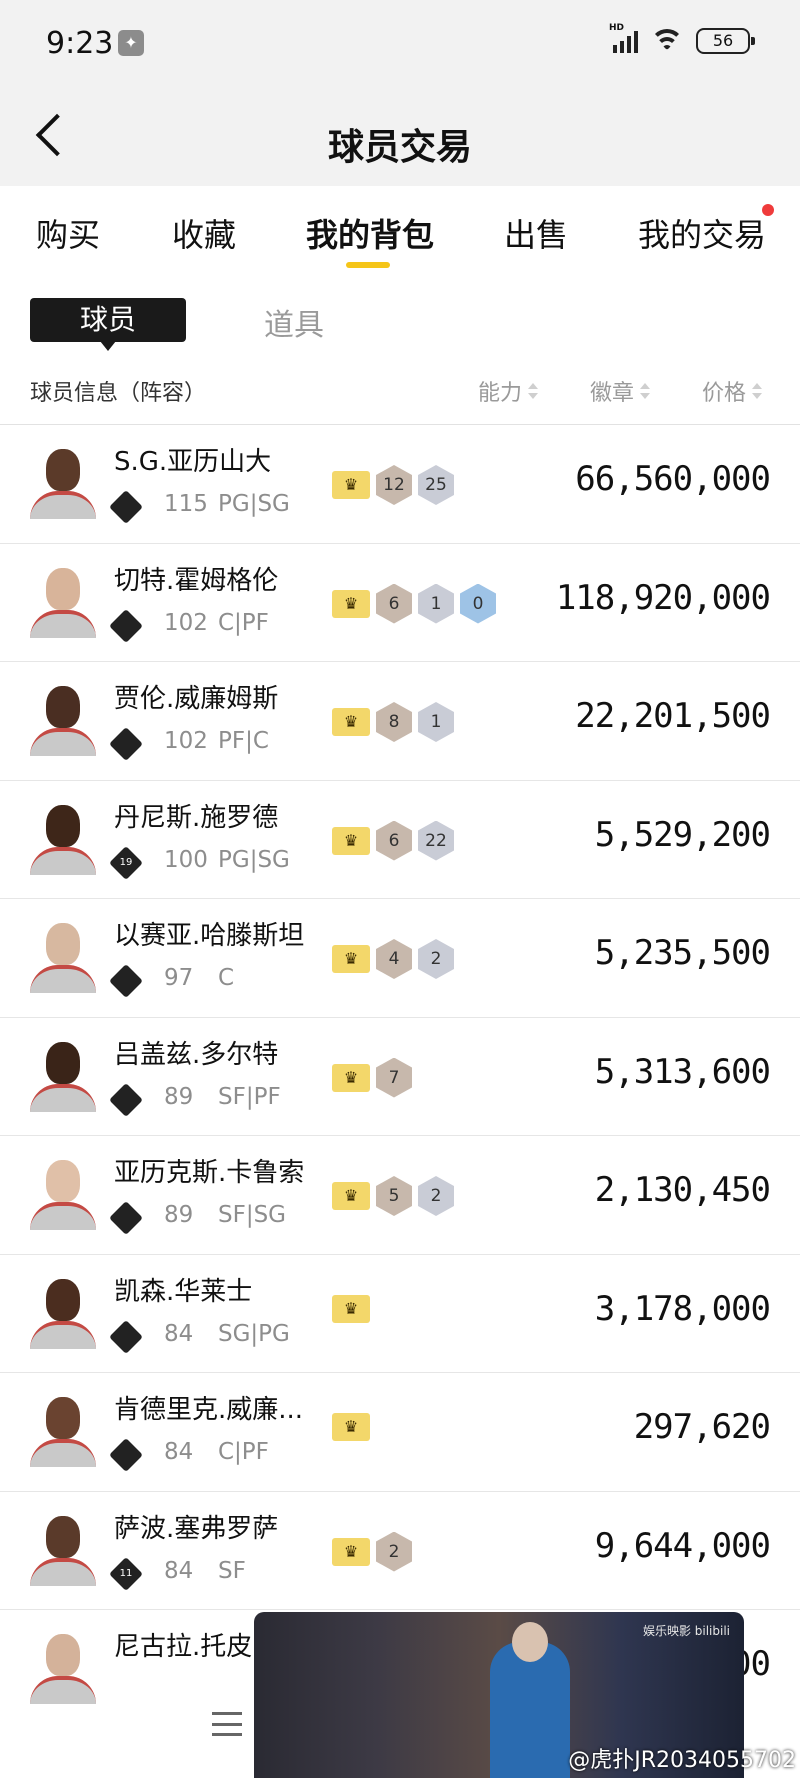 The width and height of the screenshot is (800, 1778). What do you see at coordinates (508, 391) in the screenshot?
I see `column-ability: 能力` at bounding box center [508, 391].